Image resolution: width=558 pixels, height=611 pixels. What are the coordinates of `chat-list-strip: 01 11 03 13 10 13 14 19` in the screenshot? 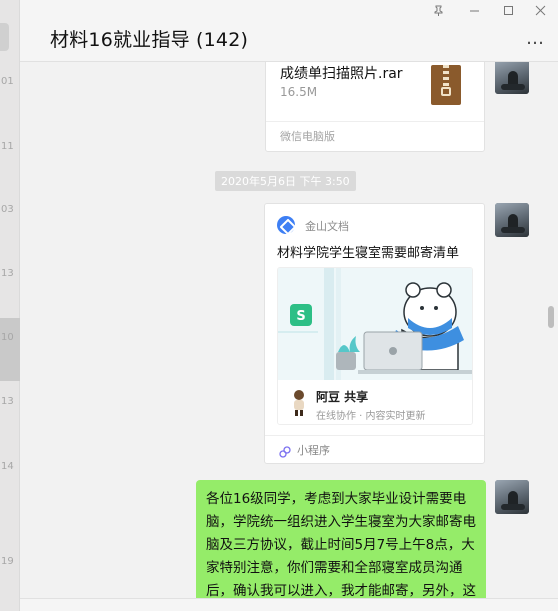 It's located at (10, 305).